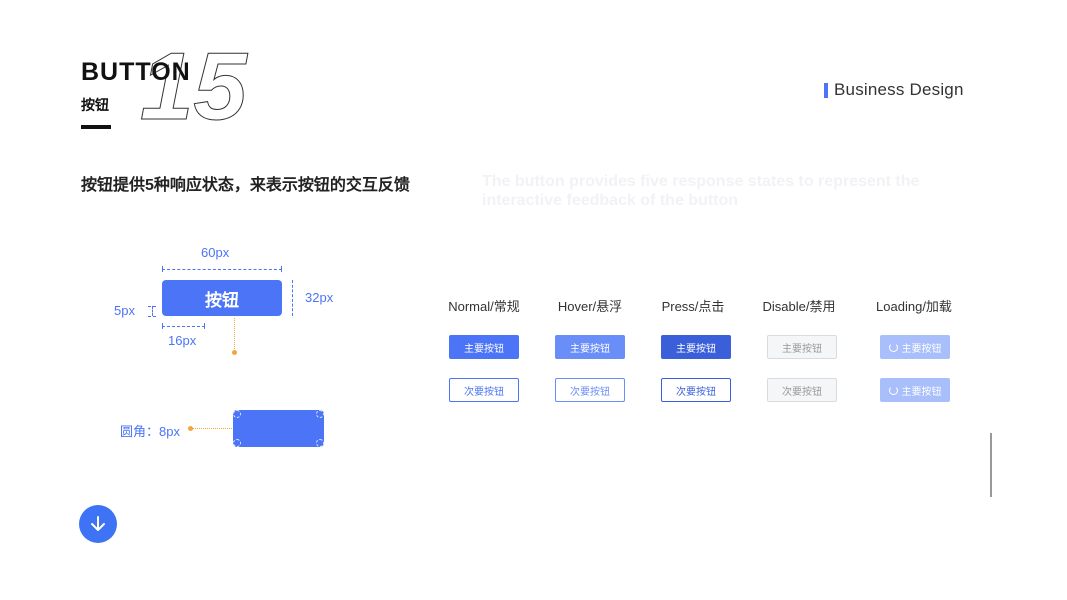 The height and width of the screenshot is (600, 1067). I want to click on primary-button-loading: 主要按钮, so click(915, 347).